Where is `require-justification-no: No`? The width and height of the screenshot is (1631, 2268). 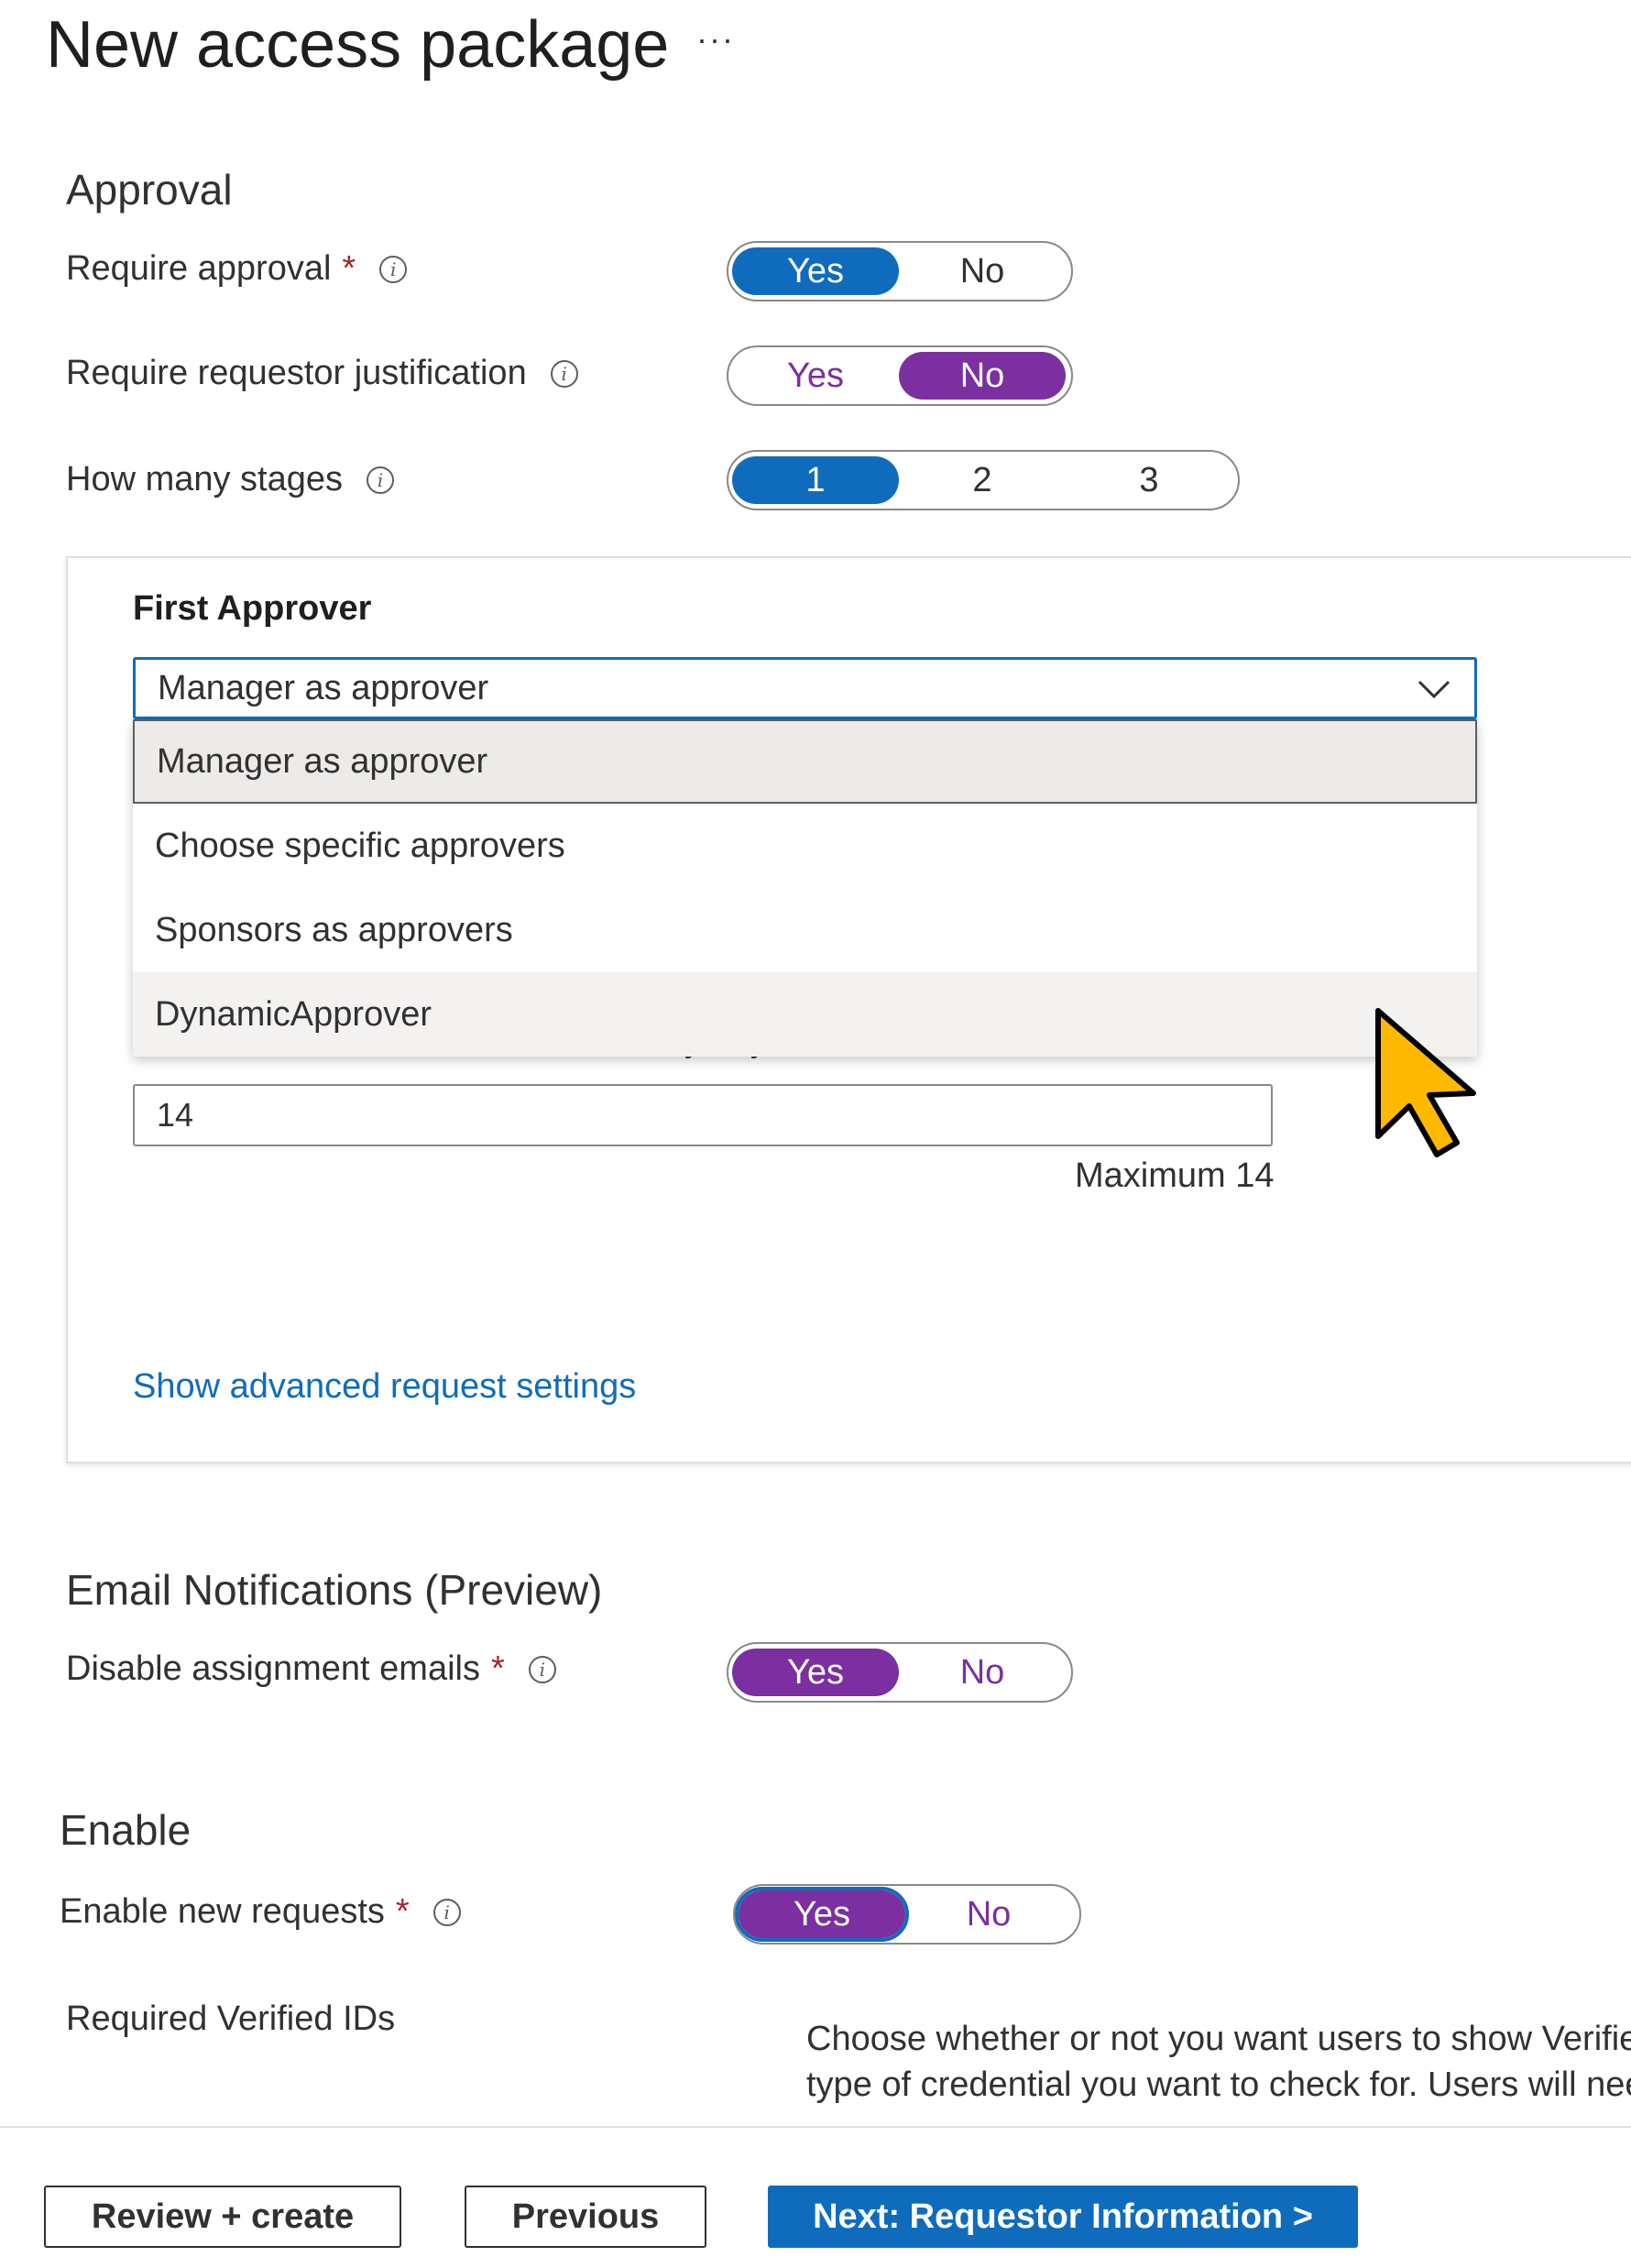 require-justification-no: No is located at coordinates (983, 376).